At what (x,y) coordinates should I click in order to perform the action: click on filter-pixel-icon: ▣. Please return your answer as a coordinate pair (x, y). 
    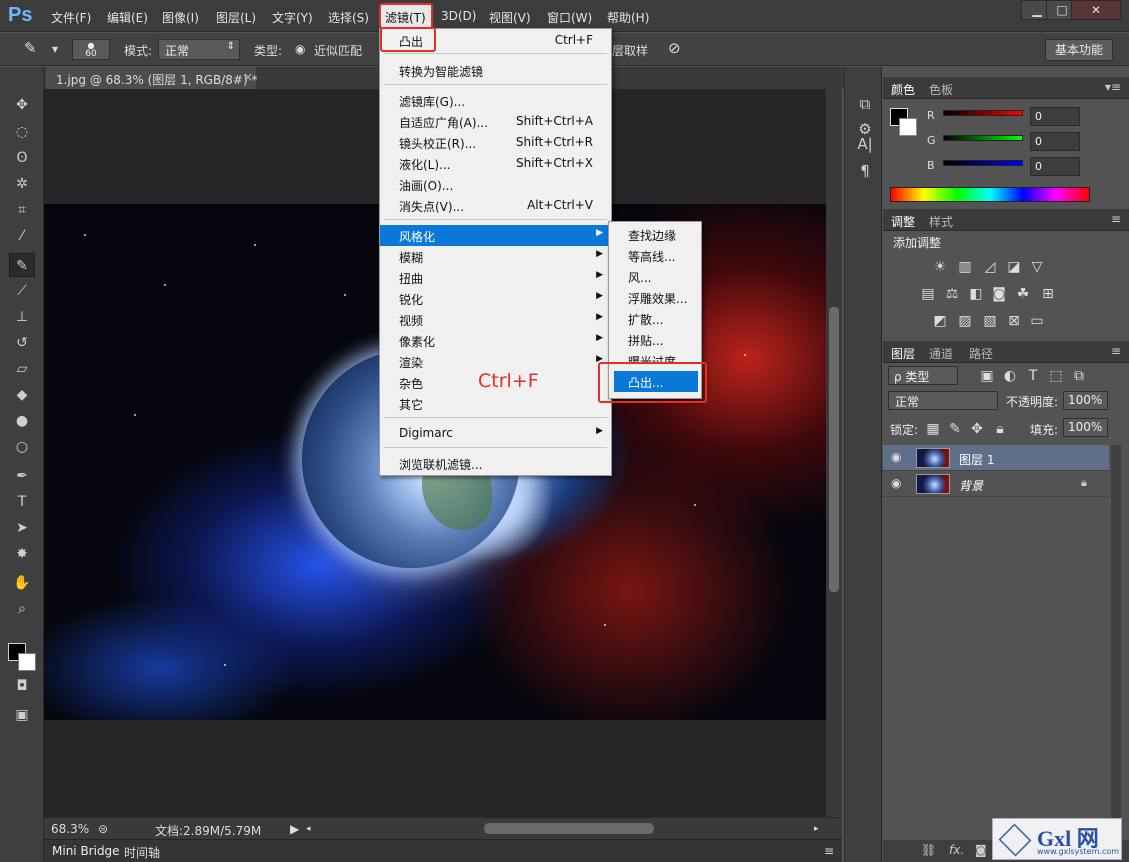
    Looking at the image, I should click on (987, 376).